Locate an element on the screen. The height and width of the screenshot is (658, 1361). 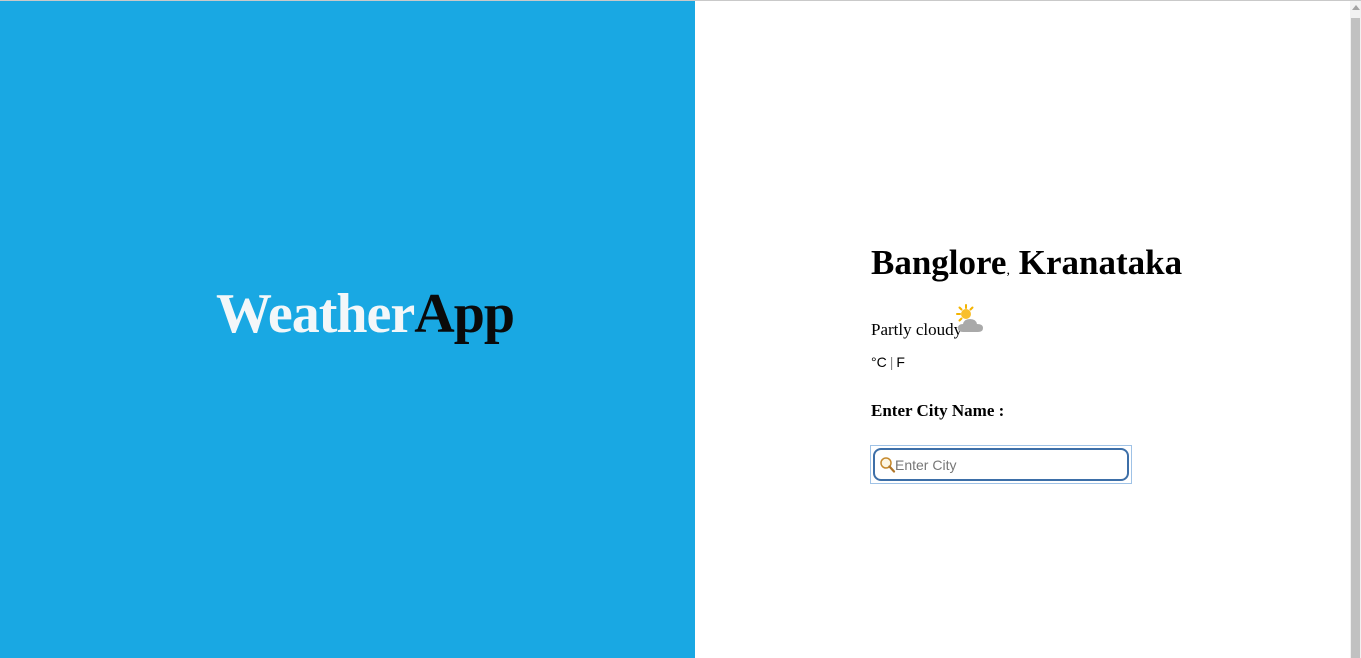
city-search-input is located at coordinates (1009, 465).